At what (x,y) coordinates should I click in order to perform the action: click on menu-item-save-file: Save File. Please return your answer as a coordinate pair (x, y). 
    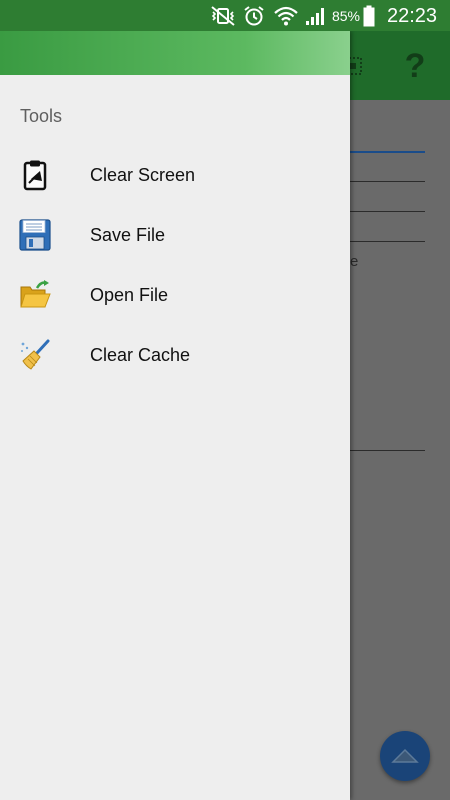
    Looking at the image, I should click on (175, 235).